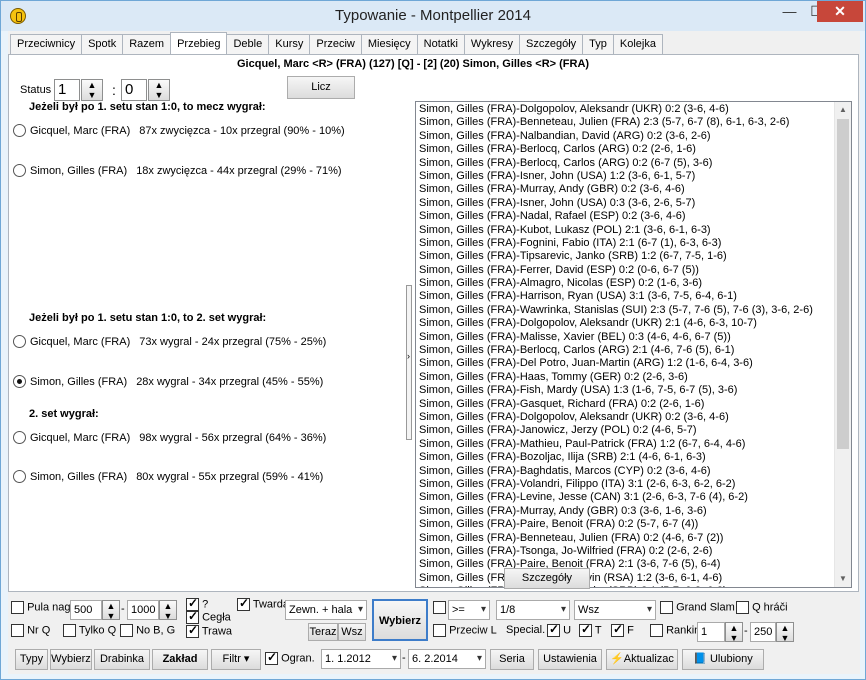 The height and width of the screenshot is (680, 866). I want to click on surface-trawa-checkbox, so click(192, 630).